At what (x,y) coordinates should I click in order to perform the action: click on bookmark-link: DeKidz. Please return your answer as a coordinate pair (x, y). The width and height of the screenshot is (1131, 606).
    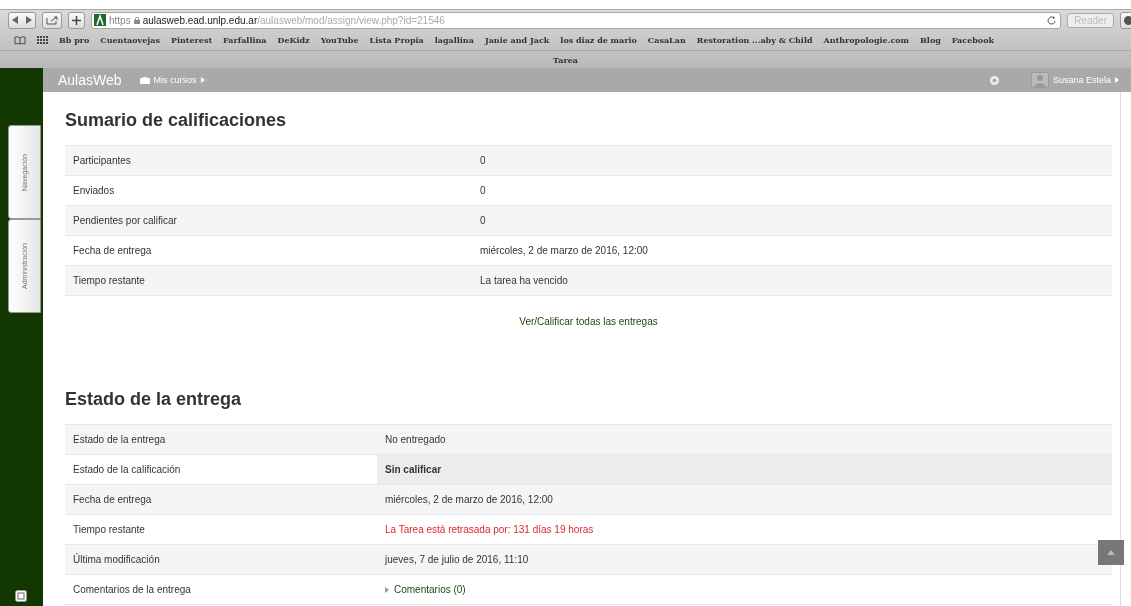
    Looking at the image, I should click on (293, 40).